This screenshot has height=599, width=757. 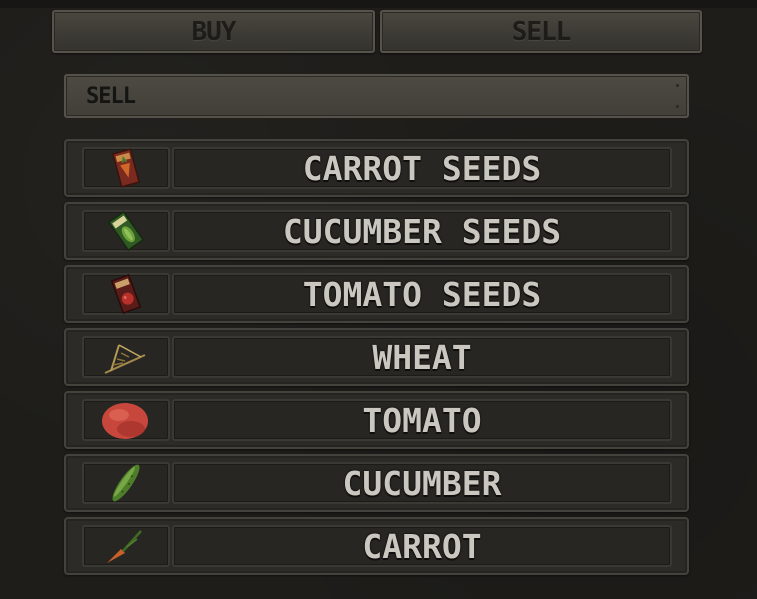 I want to click on item-name: CUCUMBER SEEDS, so click(x=422, y=231).